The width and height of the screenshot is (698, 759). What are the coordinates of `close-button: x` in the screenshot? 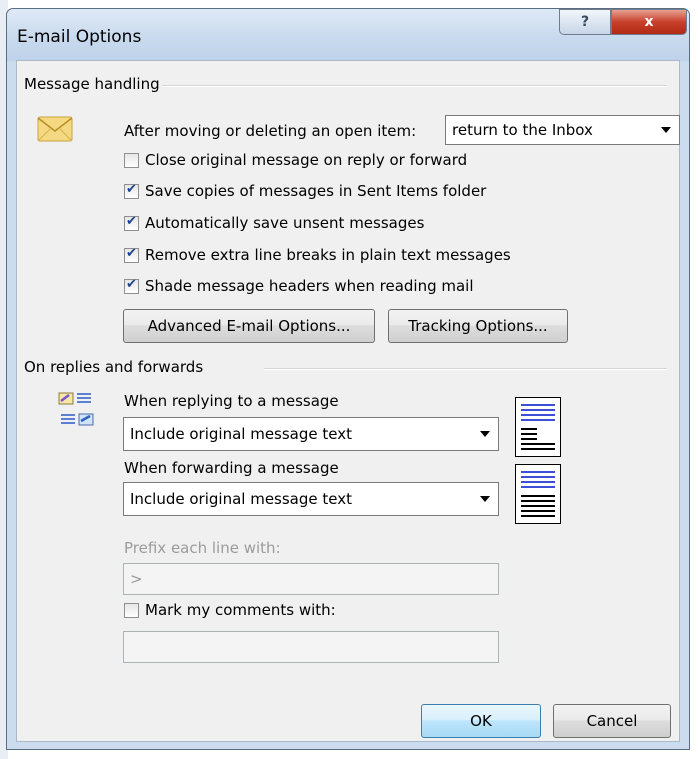 It's located at (649, 22).